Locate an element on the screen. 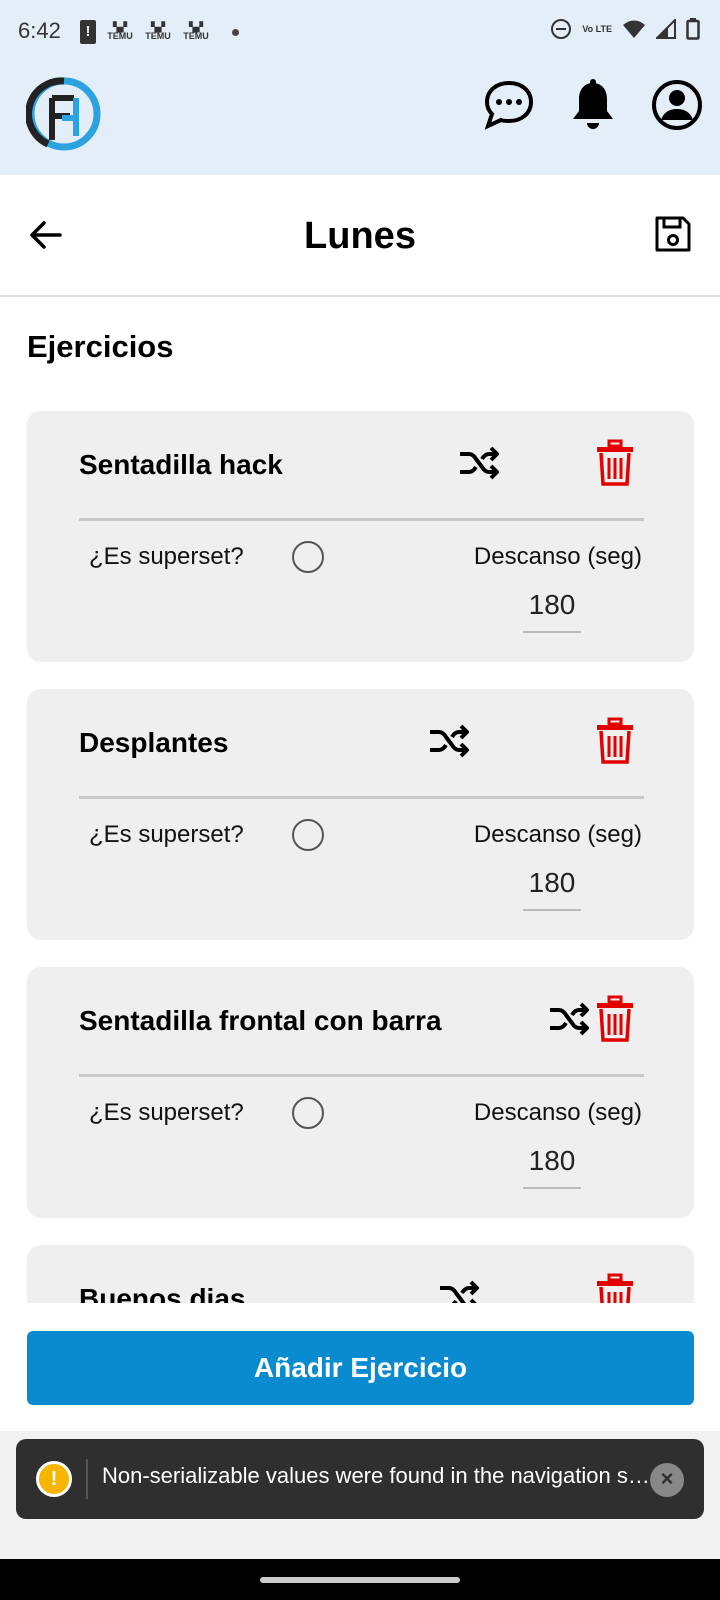 This screenshot has width=720, height=1600. wifi-icon is located at coordinates (634, 29).